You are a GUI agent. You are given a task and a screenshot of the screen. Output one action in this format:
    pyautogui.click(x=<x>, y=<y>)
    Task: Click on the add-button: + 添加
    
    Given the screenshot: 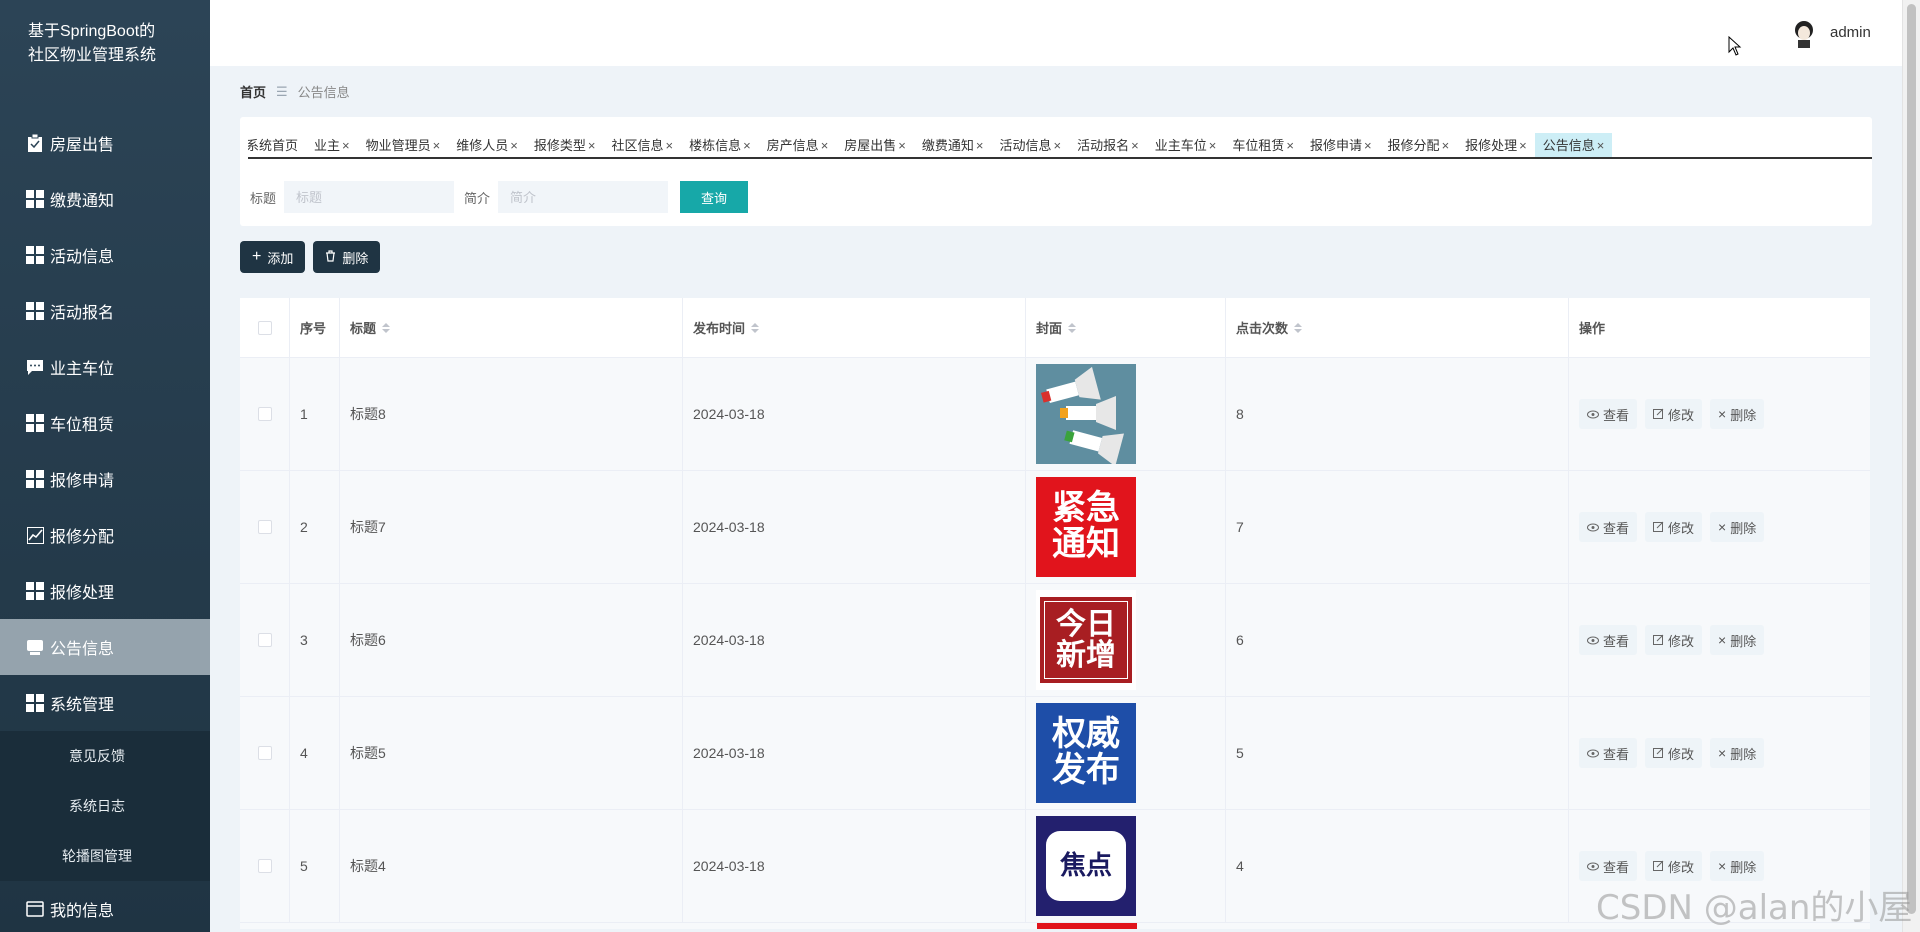 What is the action you would take?
    pyautogui.click(x=273, y=257)
    